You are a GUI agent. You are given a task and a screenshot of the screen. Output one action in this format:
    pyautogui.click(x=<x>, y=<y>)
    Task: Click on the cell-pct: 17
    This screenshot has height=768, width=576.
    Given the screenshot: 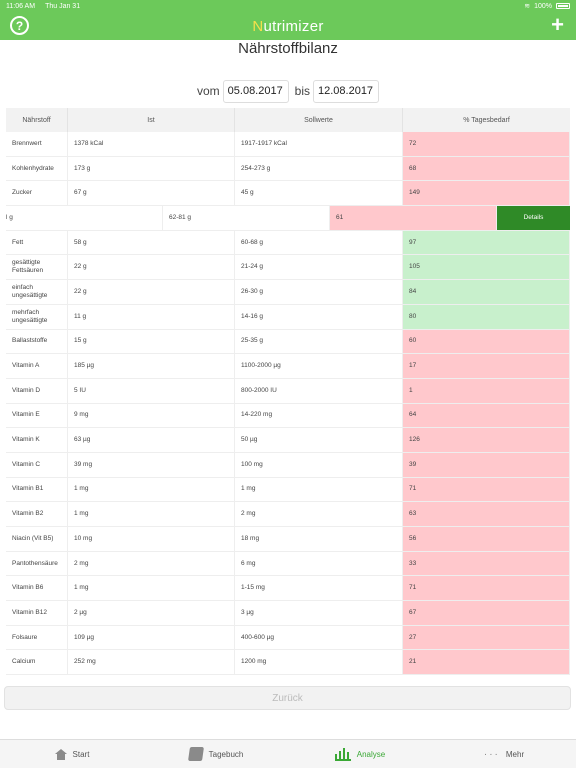 What is the action you would take?
    pyautogui.click(x=486, y=366)
    